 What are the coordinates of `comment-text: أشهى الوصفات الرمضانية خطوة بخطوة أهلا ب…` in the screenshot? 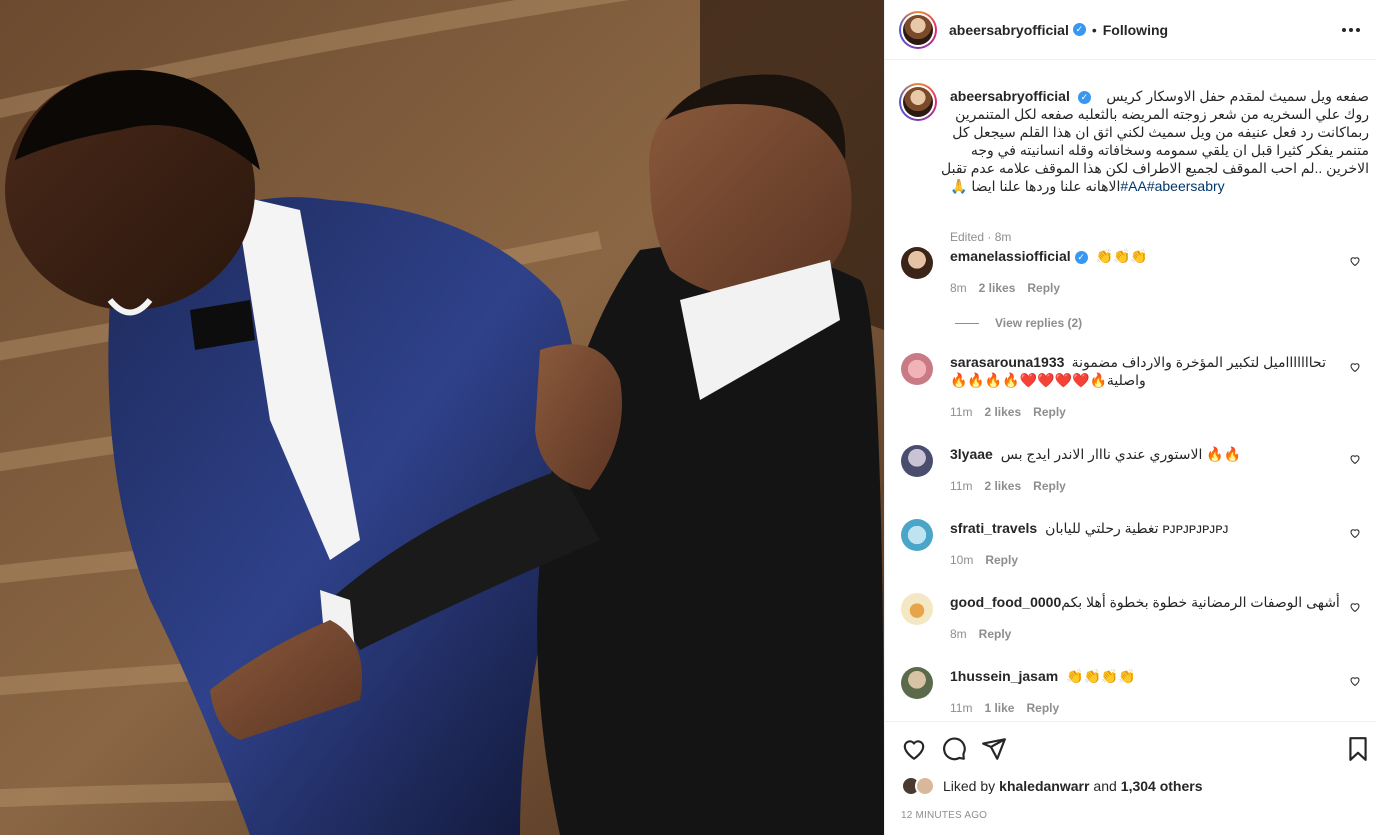 It's located at (1200, 602).